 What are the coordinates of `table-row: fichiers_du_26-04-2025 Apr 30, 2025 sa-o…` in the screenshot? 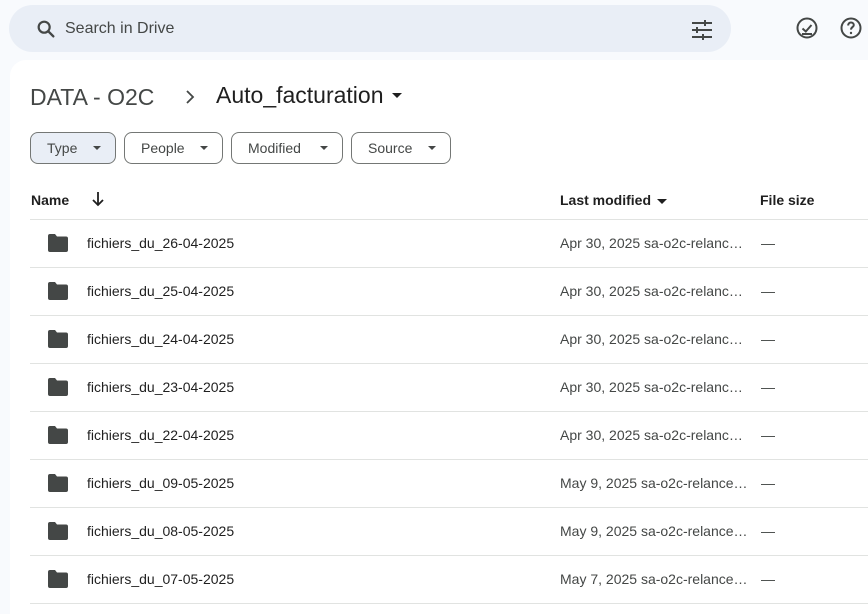 It's located at (449, 244).